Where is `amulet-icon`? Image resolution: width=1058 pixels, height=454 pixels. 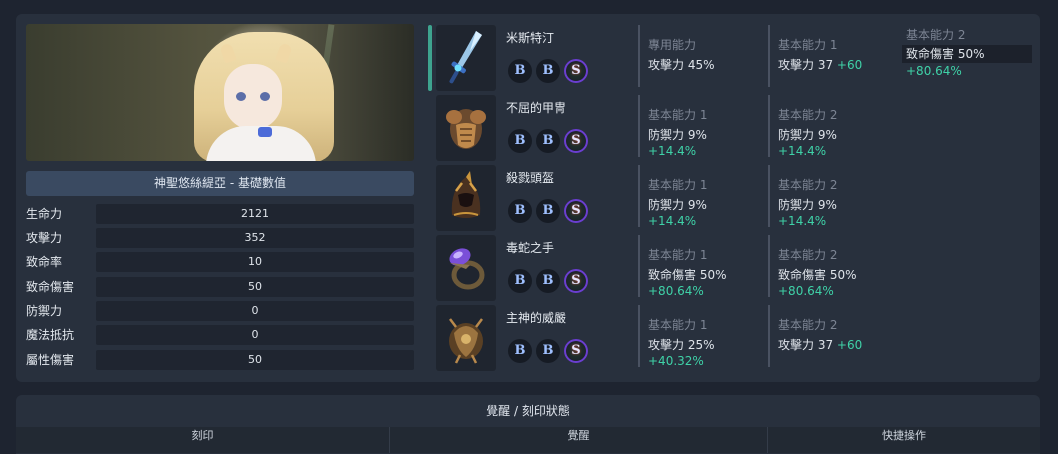
amulet-icon is located at coordinates (466, 338).